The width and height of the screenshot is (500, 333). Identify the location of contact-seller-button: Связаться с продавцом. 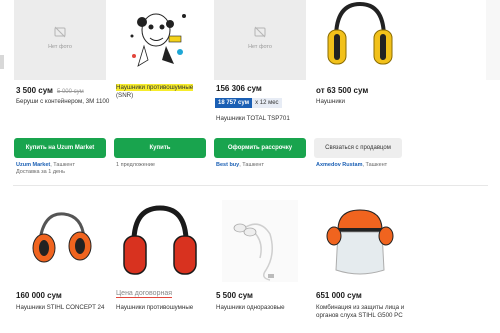
(358, 148).